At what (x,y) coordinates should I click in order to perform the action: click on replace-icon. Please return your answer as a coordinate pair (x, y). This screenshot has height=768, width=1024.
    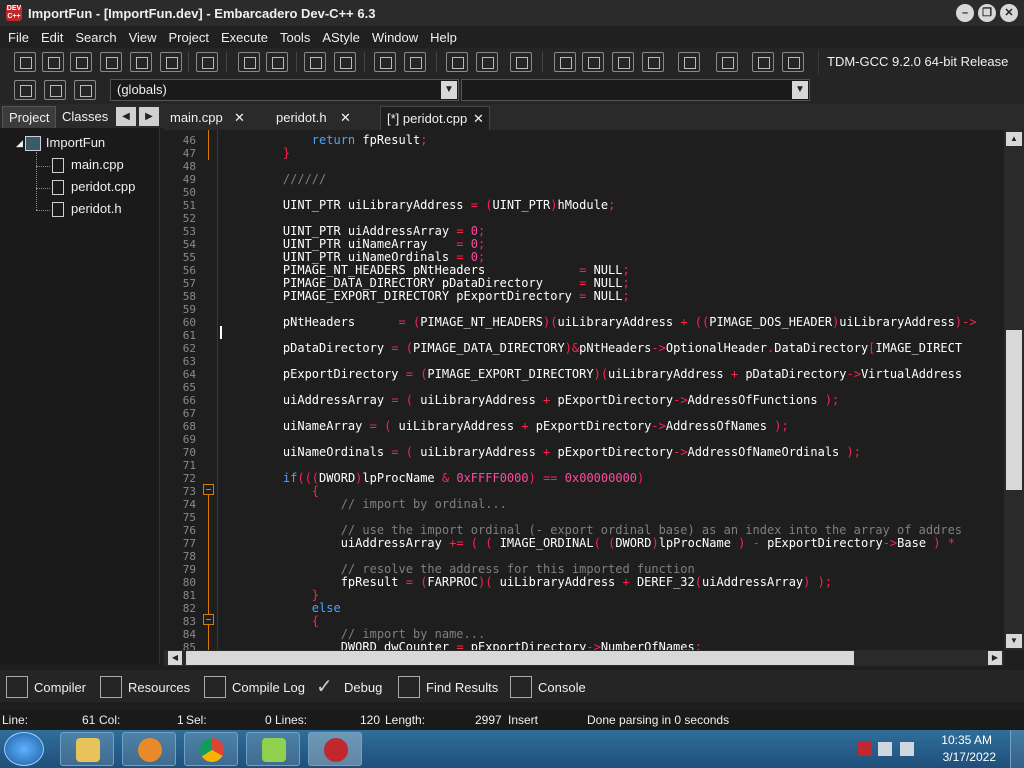
    Looking at the image, I should click on (277, 62).